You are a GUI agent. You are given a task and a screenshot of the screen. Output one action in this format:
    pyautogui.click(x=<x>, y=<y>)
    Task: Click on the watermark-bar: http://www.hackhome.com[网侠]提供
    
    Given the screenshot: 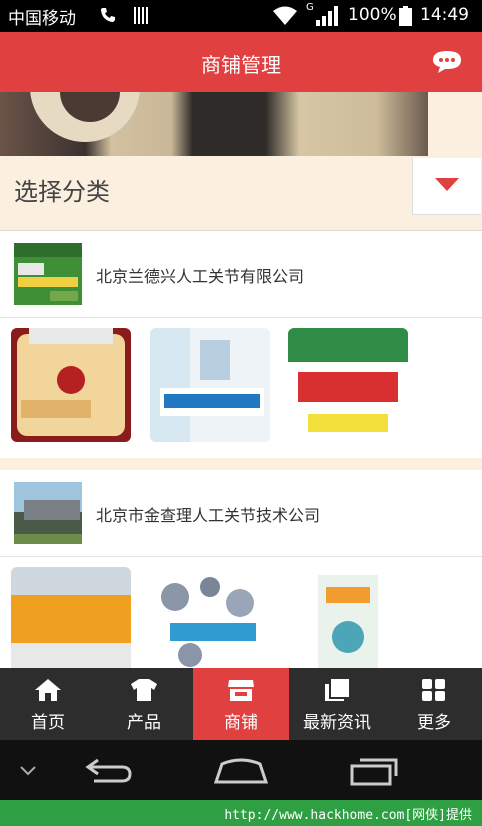 What is the action you would take?
    pyautogui.click(x=241, y=813)
    